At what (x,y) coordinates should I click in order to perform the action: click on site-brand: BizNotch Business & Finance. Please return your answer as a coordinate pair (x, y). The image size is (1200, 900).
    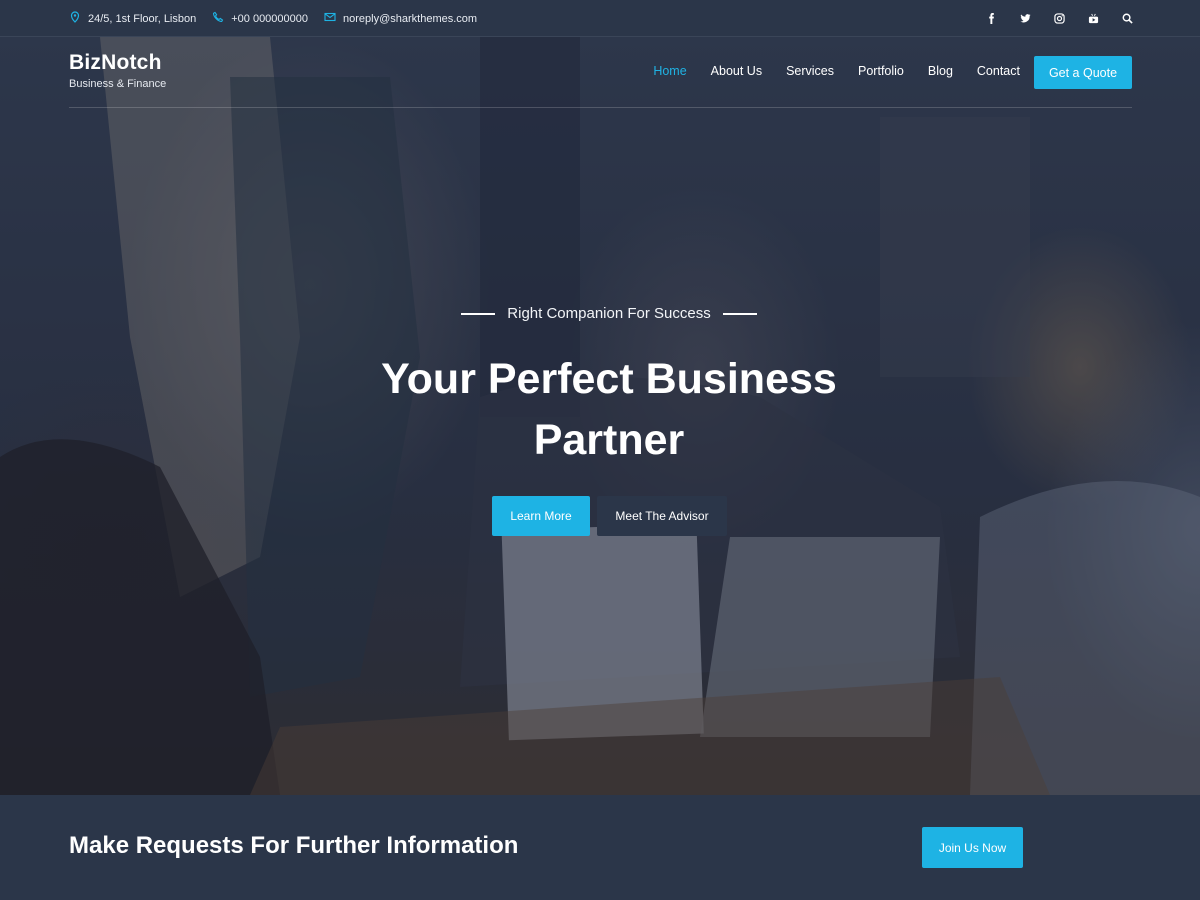
    Looking at the image, I should click on (117, 70).